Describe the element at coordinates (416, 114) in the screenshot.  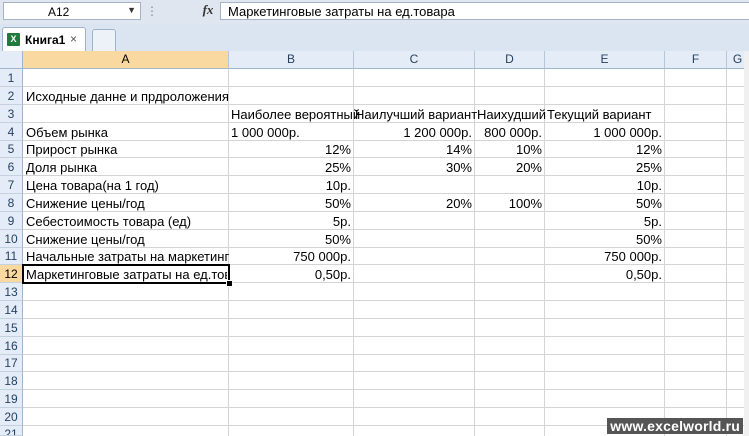
I see `cell-c3: Наилучший вариант` at that location.